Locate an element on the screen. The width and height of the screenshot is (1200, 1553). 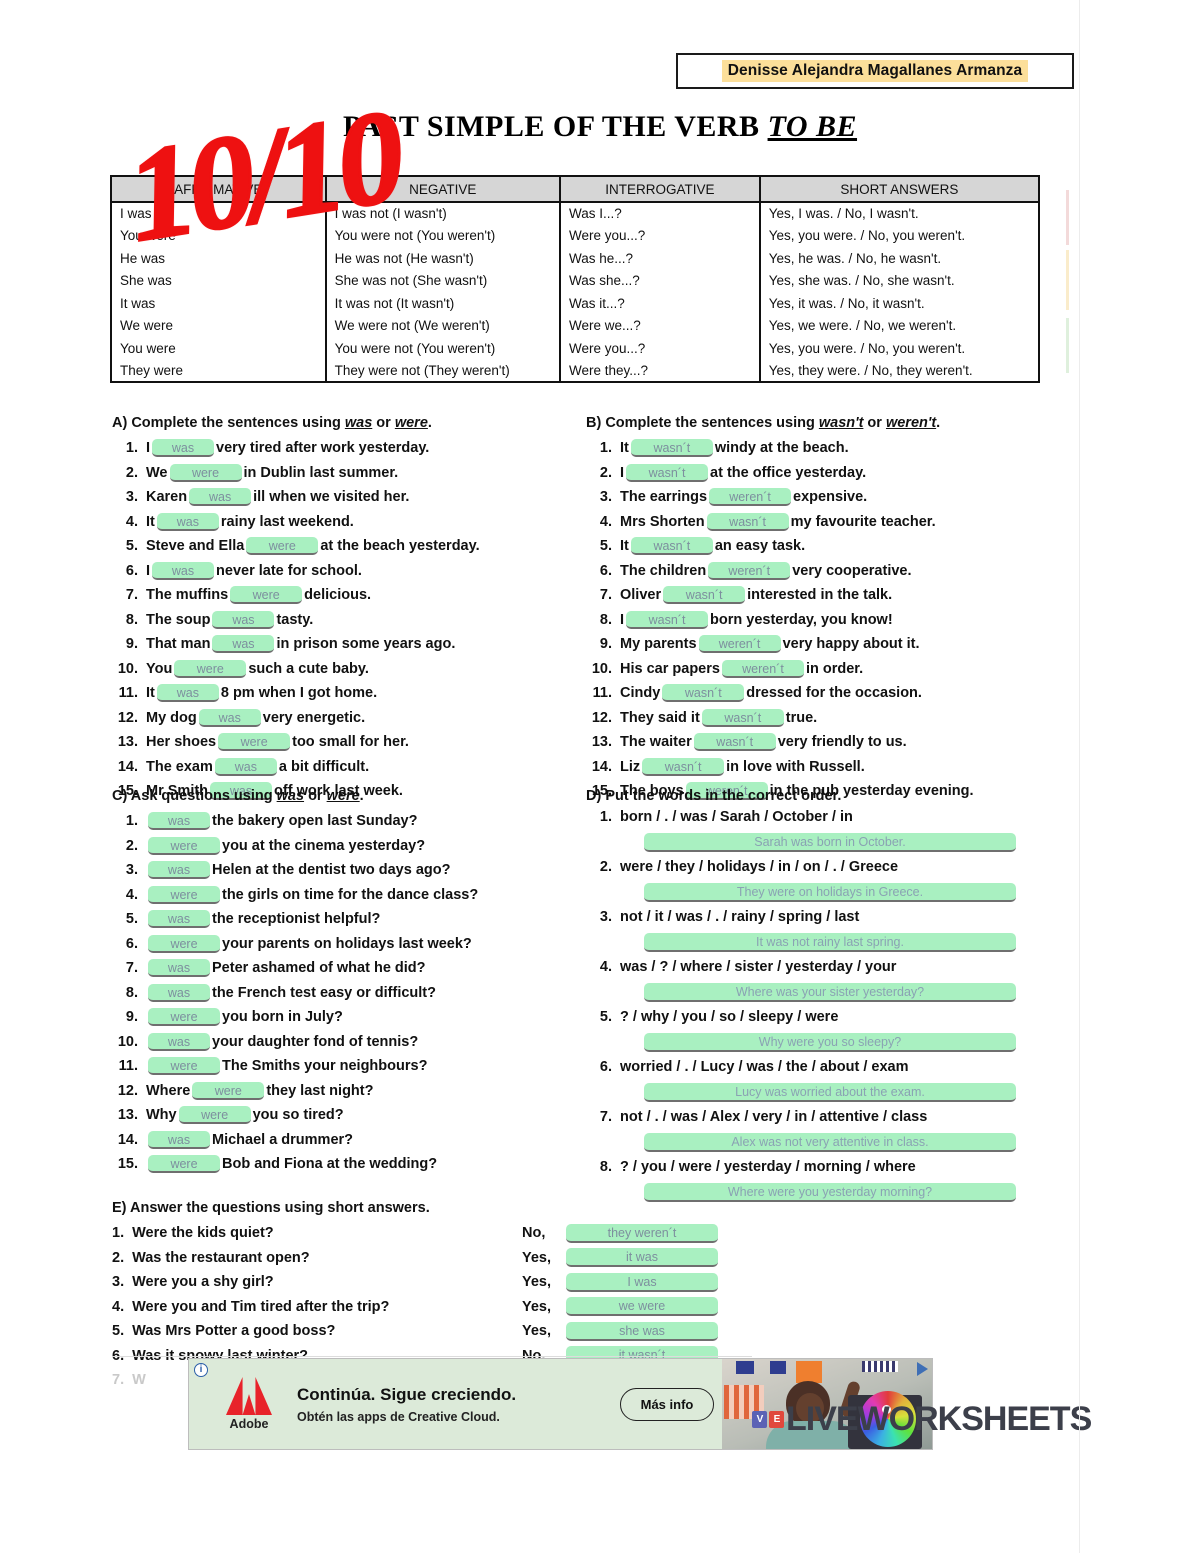
adobe-logo: Adobe is located at coordinates (249, 1404).